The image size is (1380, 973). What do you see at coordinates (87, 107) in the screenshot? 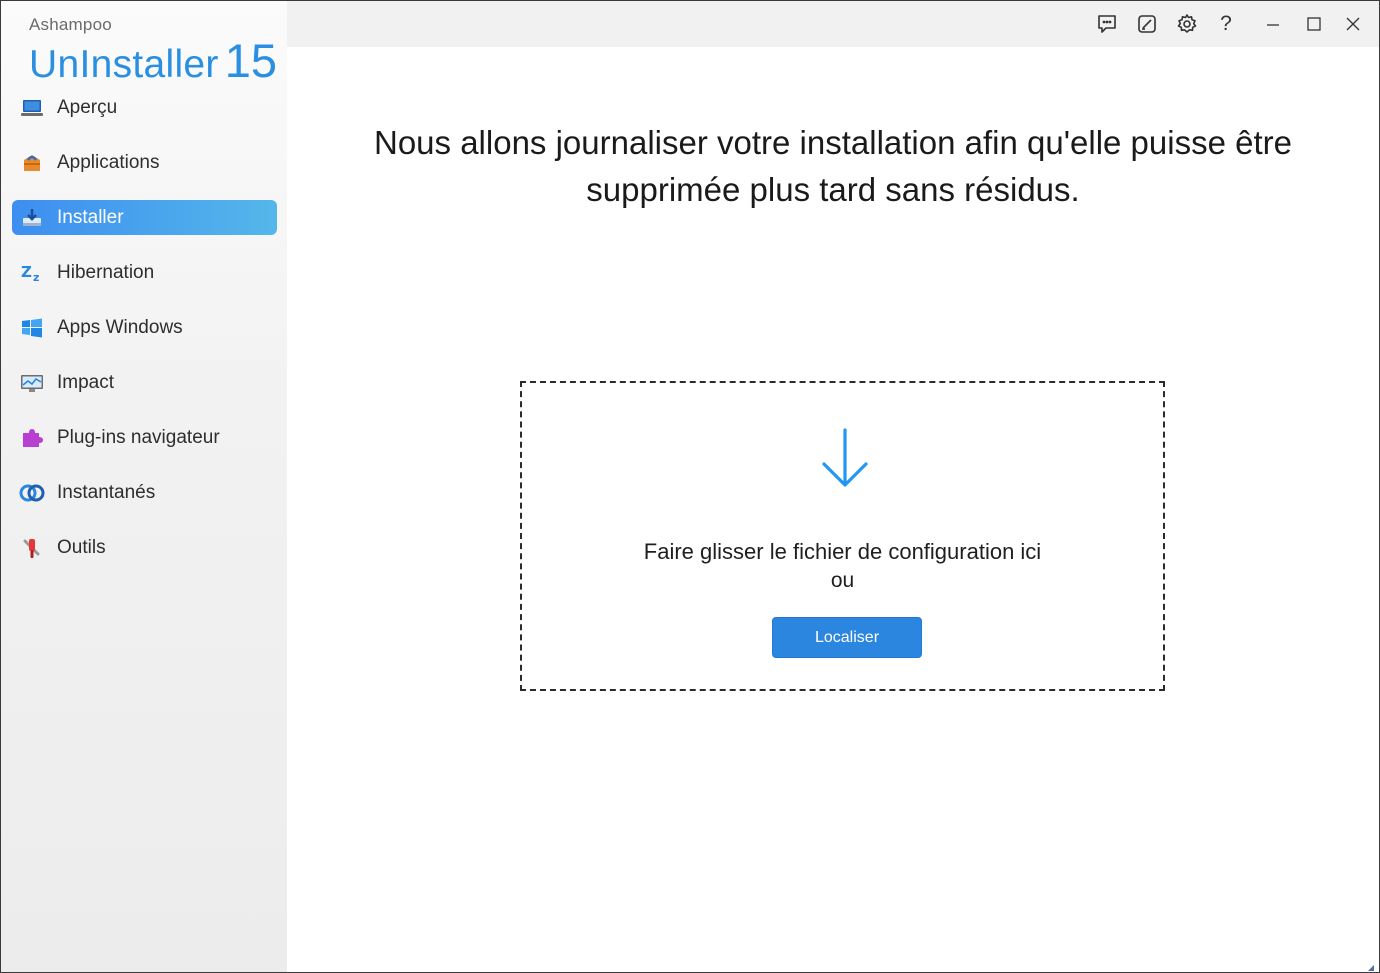
I see `sidebar-item-label: Aperçu` at bounding box center [87, 107].